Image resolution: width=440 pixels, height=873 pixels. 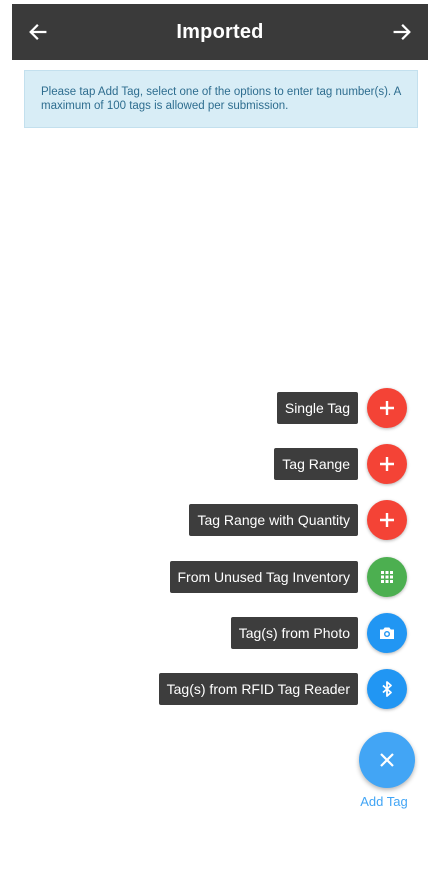 I want to click on fab-item-tag-range-quantity: Tag Range with Quantity, so click(x=220, y=520).